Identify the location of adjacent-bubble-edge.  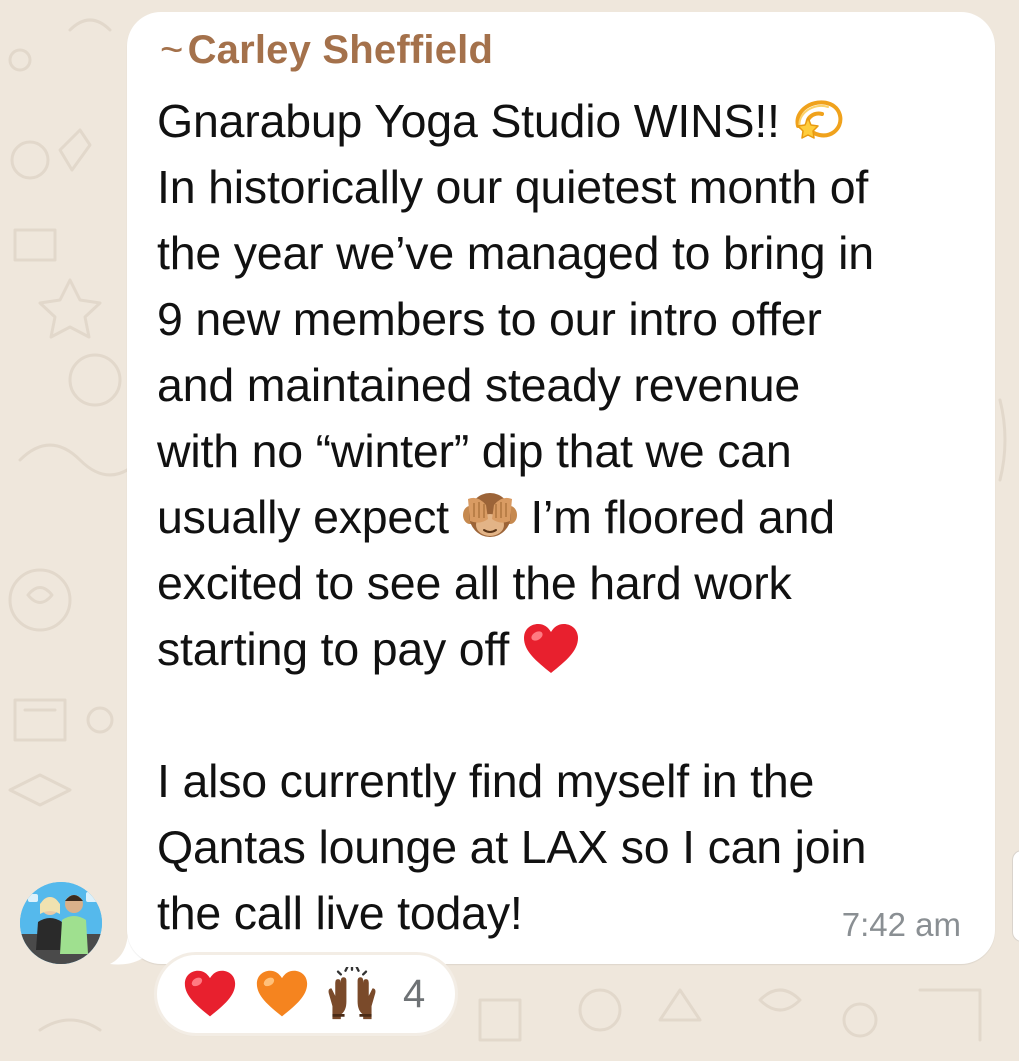
(1015, 896).